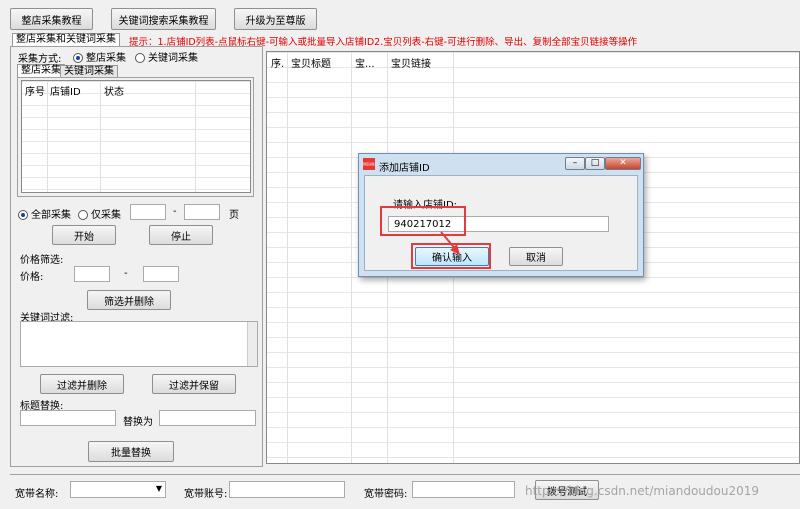 Image resolution: width=800 pixels, height=509 pixels. I want to click on keyword-collect-tutorial-button: 关键词搜索采集教程, so click(163, 19).